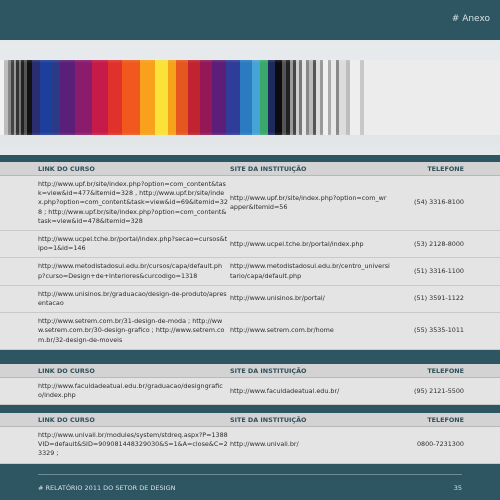 The width and height of the screenshot is (500, 500). Describe the element at coordinates (440, 444) in the screenshot. I see `phone: 0800-7231300` at that location.